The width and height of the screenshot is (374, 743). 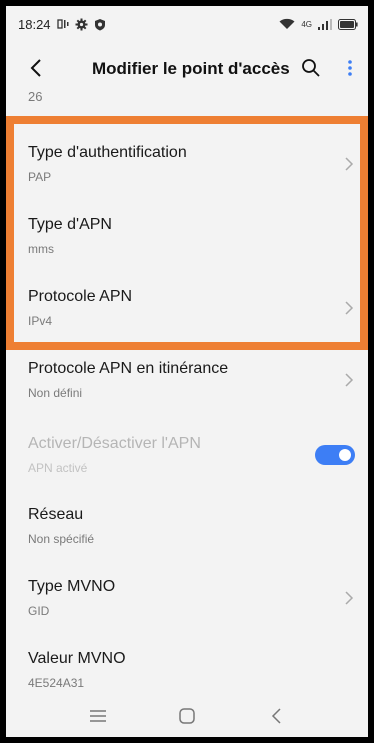 I want to click on previous-setting-value: 26, so click(x=35, y=96).